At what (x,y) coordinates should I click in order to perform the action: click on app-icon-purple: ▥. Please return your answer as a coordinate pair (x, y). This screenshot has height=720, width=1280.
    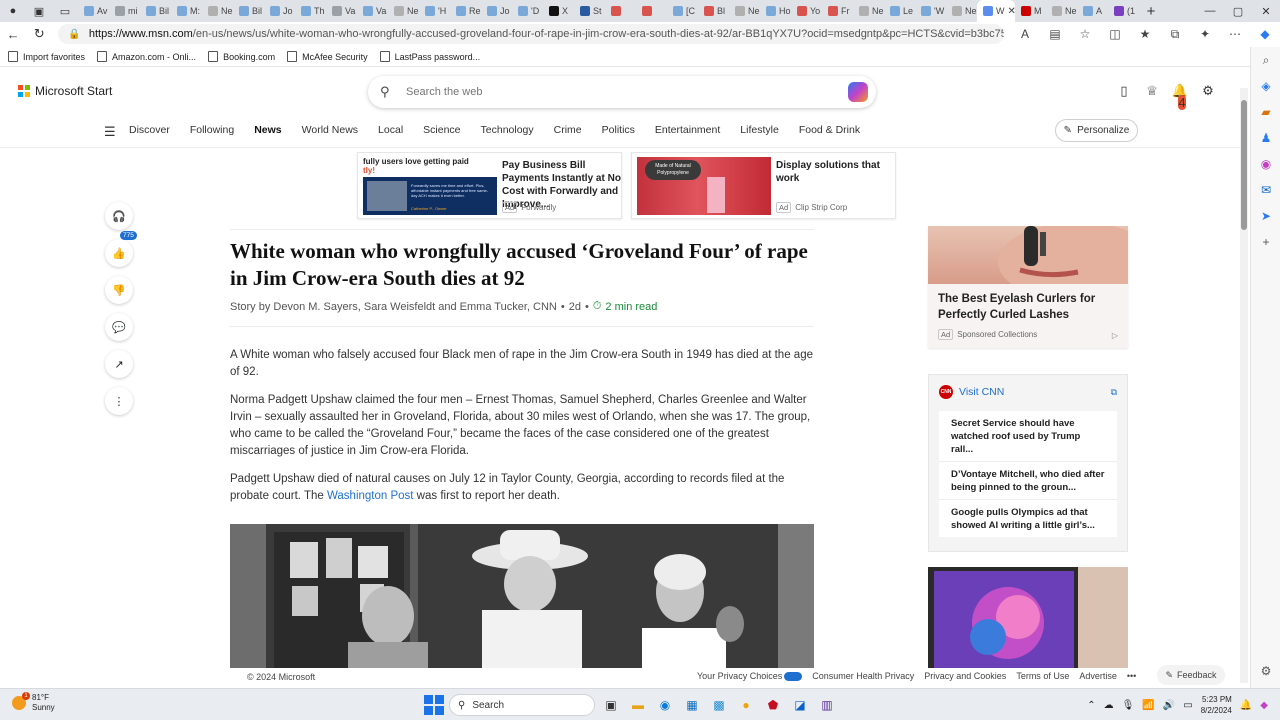
    Looking at the image, I should click on (827, 705).